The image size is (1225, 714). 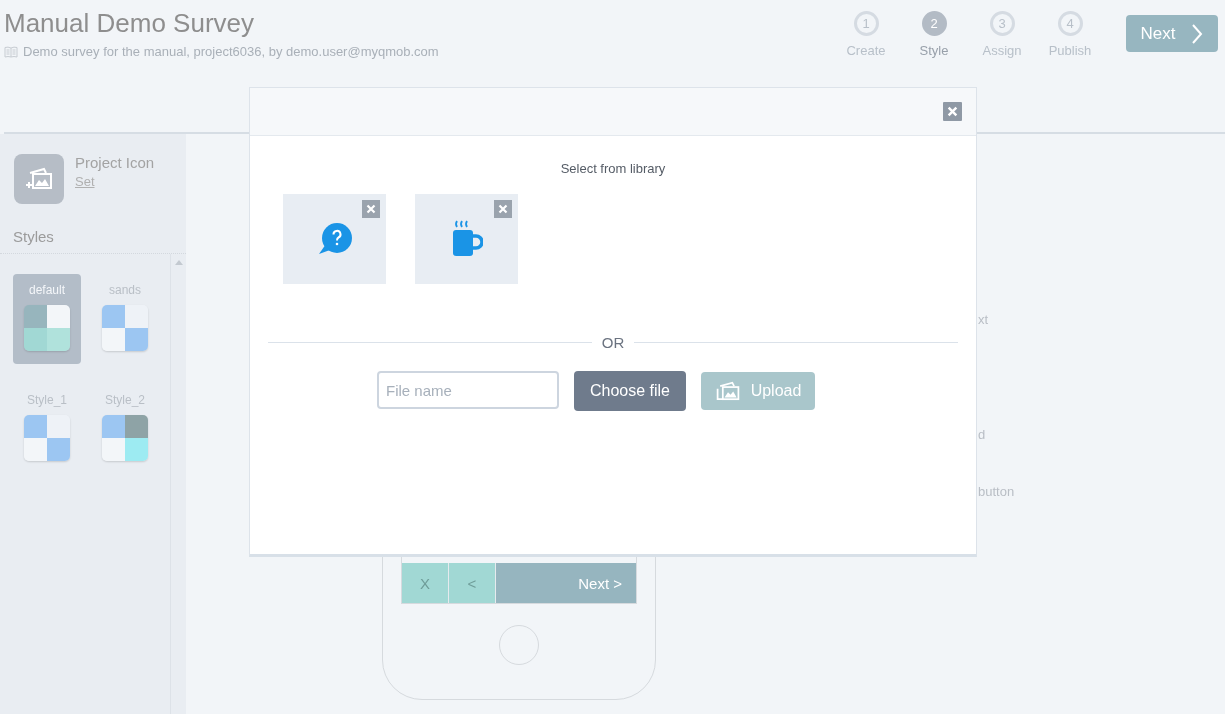 I want to click on setting-label: xt, so click(x=984, y=319).